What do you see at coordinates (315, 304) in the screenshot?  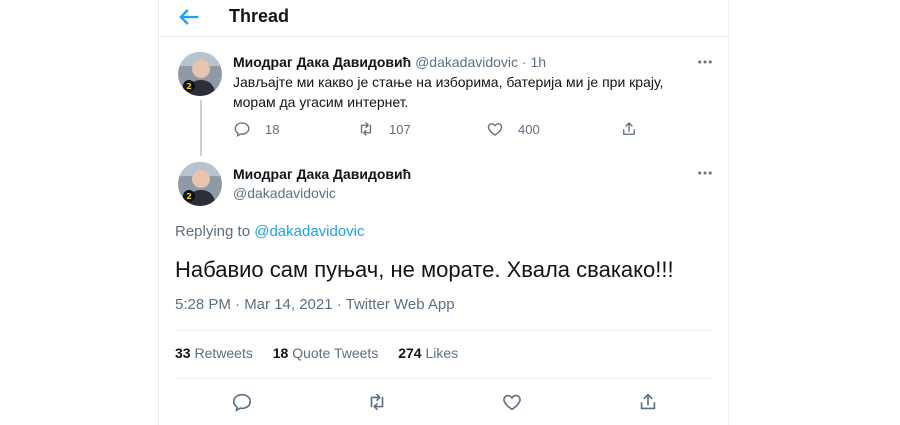 I see `tweet-timestamp: 5:28 PM · Mar 14, 2021 · Twitter Web App` at bounding box center [315, 304].